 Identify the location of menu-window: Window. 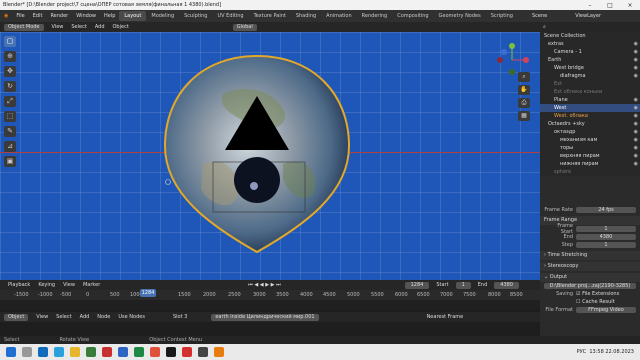
(86, 16).